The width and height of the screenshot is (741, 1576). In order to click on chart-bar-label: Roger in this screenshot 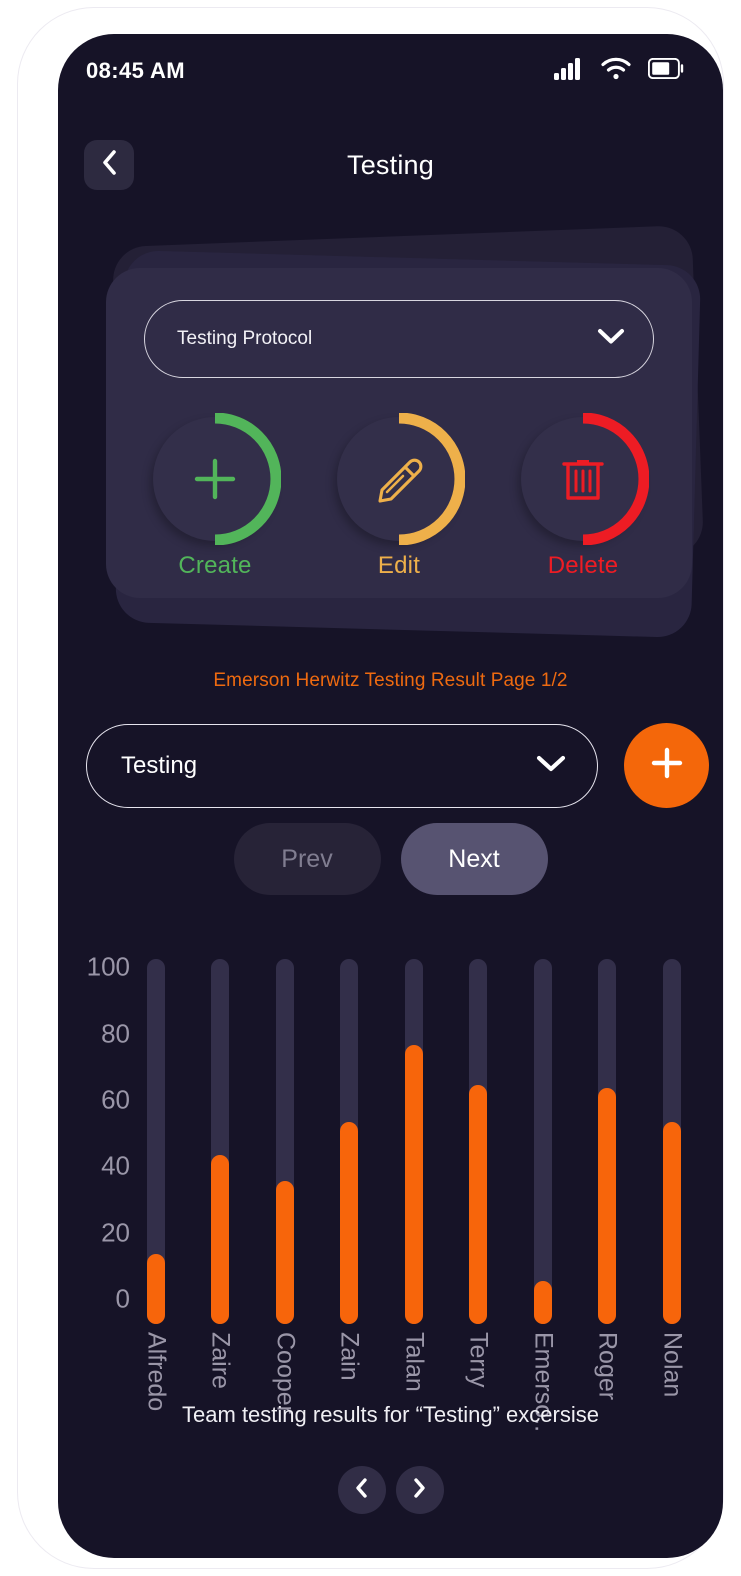, I will do `click(607, 1366)`.